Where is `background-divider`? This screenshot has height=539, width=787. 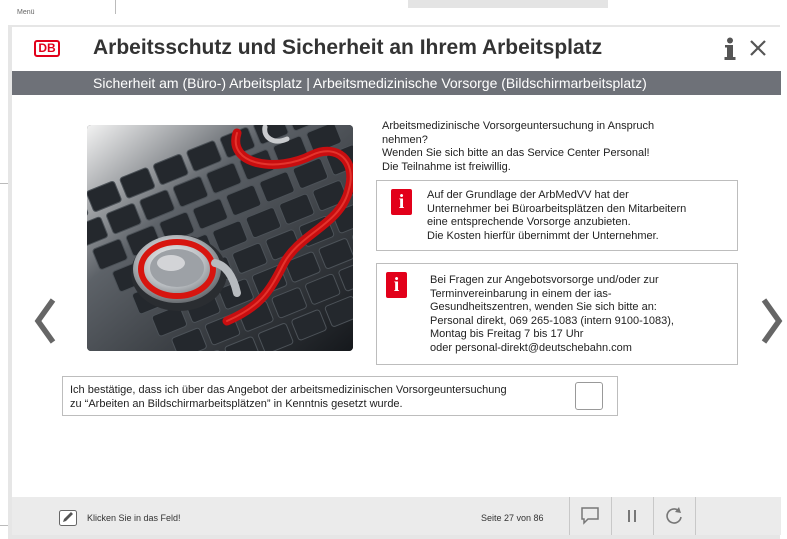
background-divider is located at coordinates (115, 7).